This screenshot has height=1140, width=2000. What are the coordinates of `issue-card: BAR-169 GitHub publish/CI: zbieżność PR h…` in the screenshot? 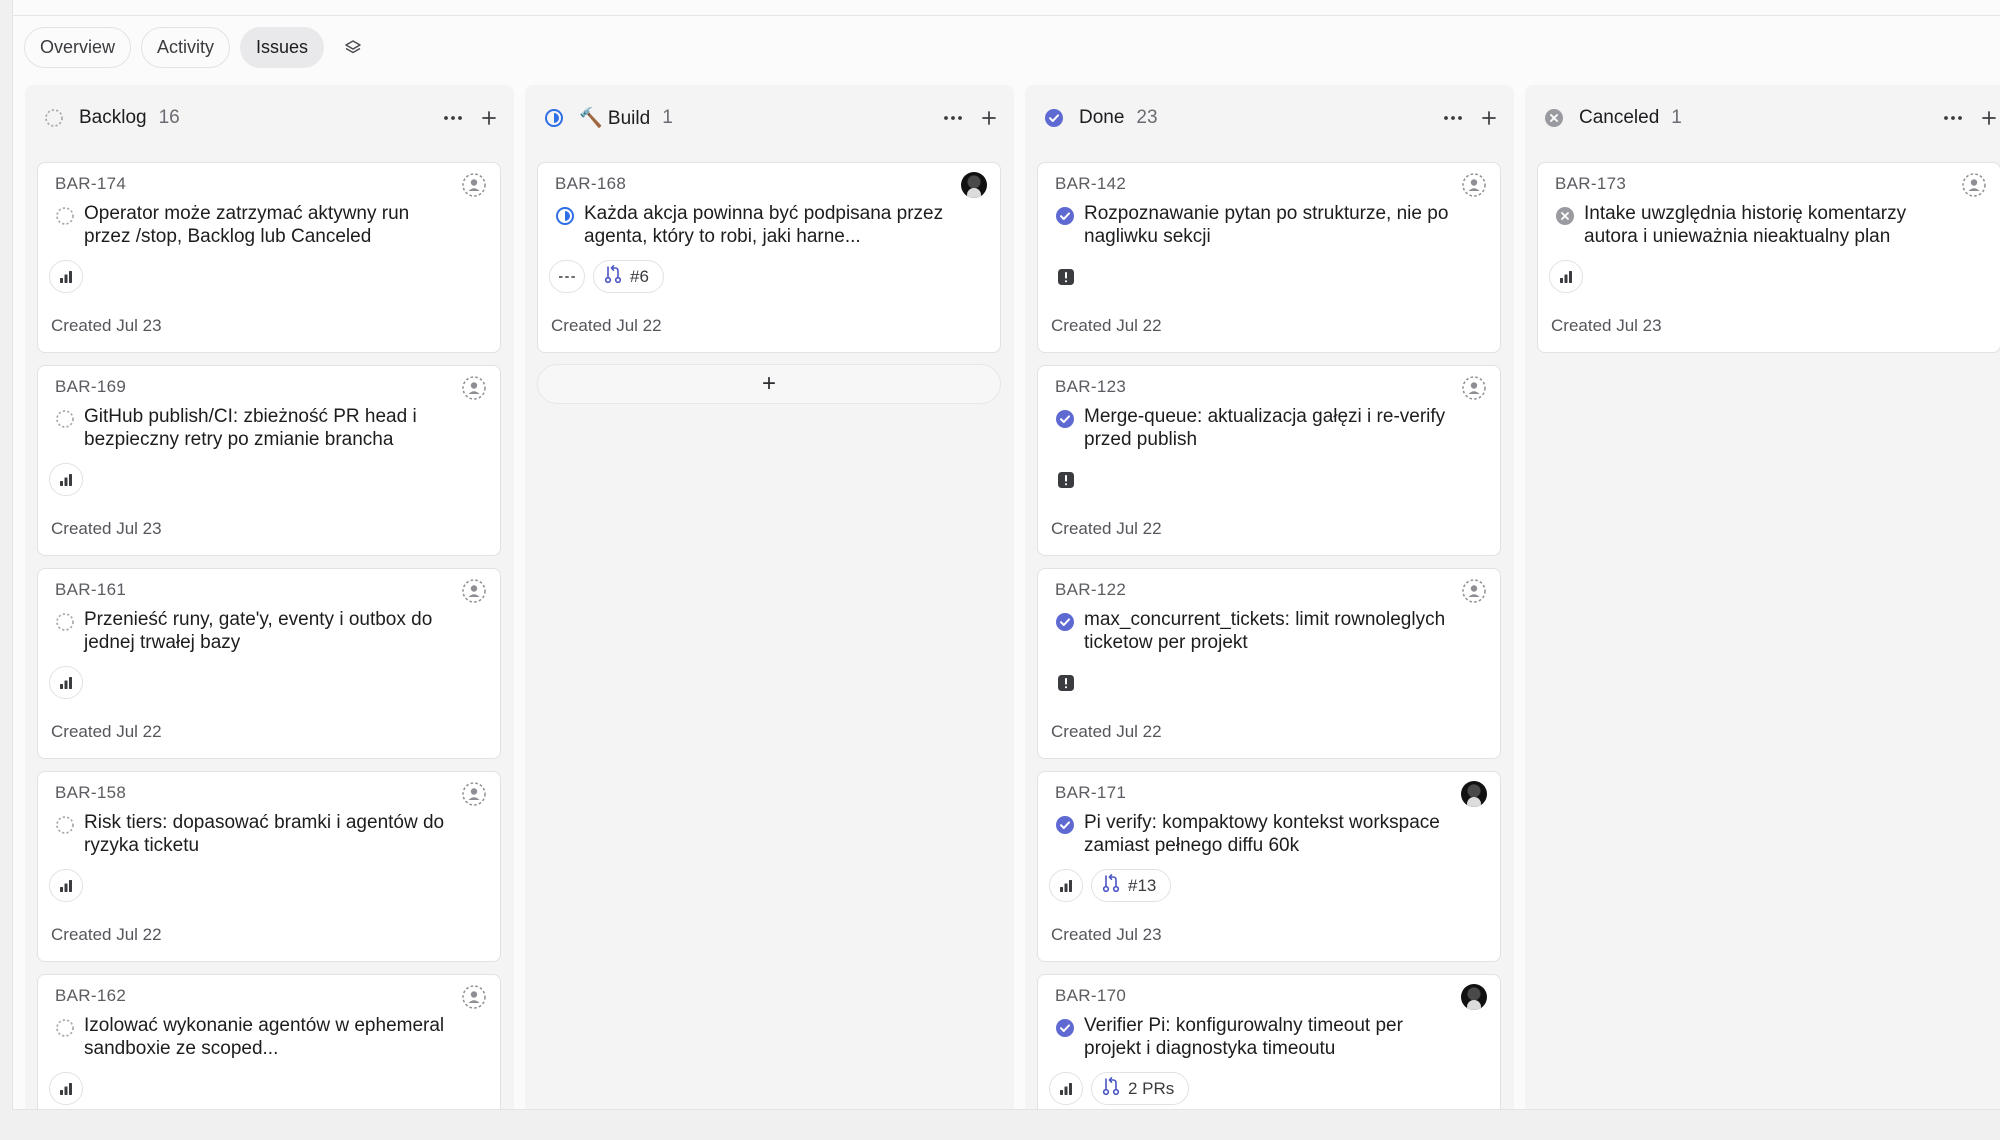 It's located at (269, 460).